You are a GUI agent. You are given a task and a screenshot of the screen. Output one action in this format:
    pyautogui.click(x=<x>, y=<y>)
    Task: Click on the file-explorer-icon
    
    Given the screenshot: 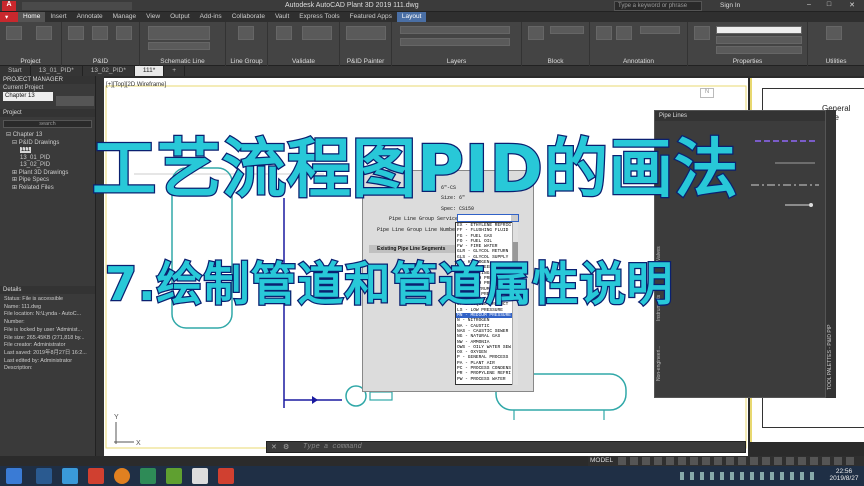 What is the action you would take?
    pyautogui.click(x=44, y=476)
    